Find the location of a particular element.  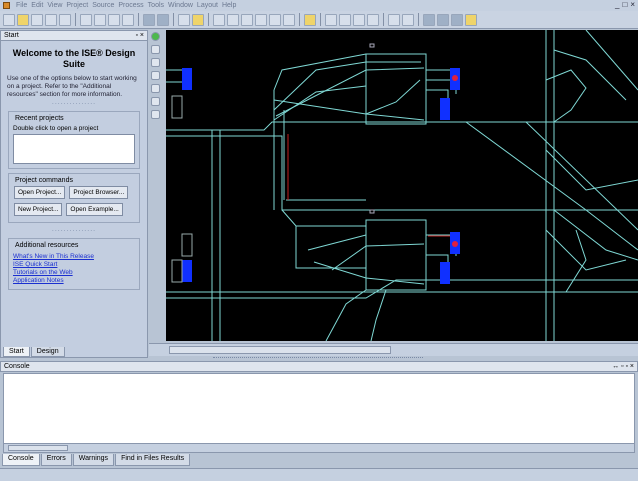

maximize-button: □ is located at coordinates (624, 5).